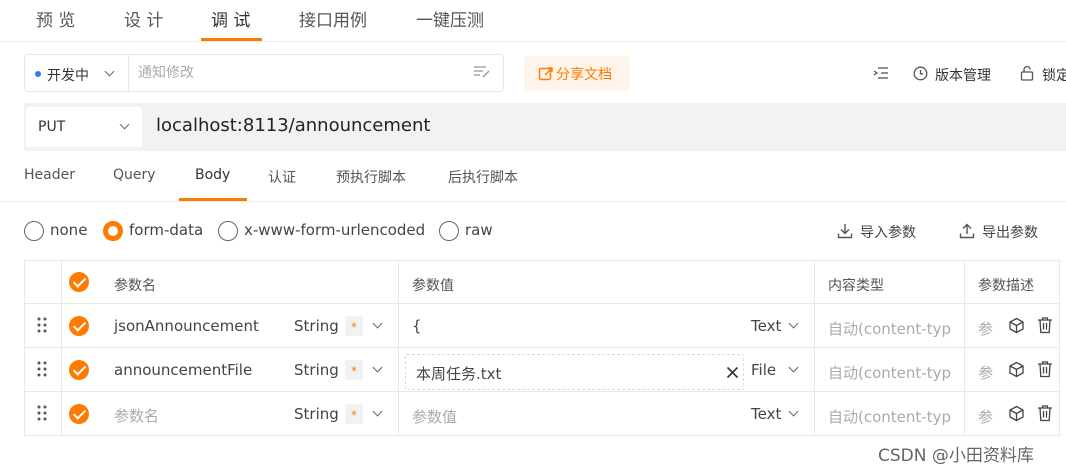 Image resolution: width=1066 pixels, height=473 pixels. I want to click on status-note-group: 开发中, so click(264, 73).